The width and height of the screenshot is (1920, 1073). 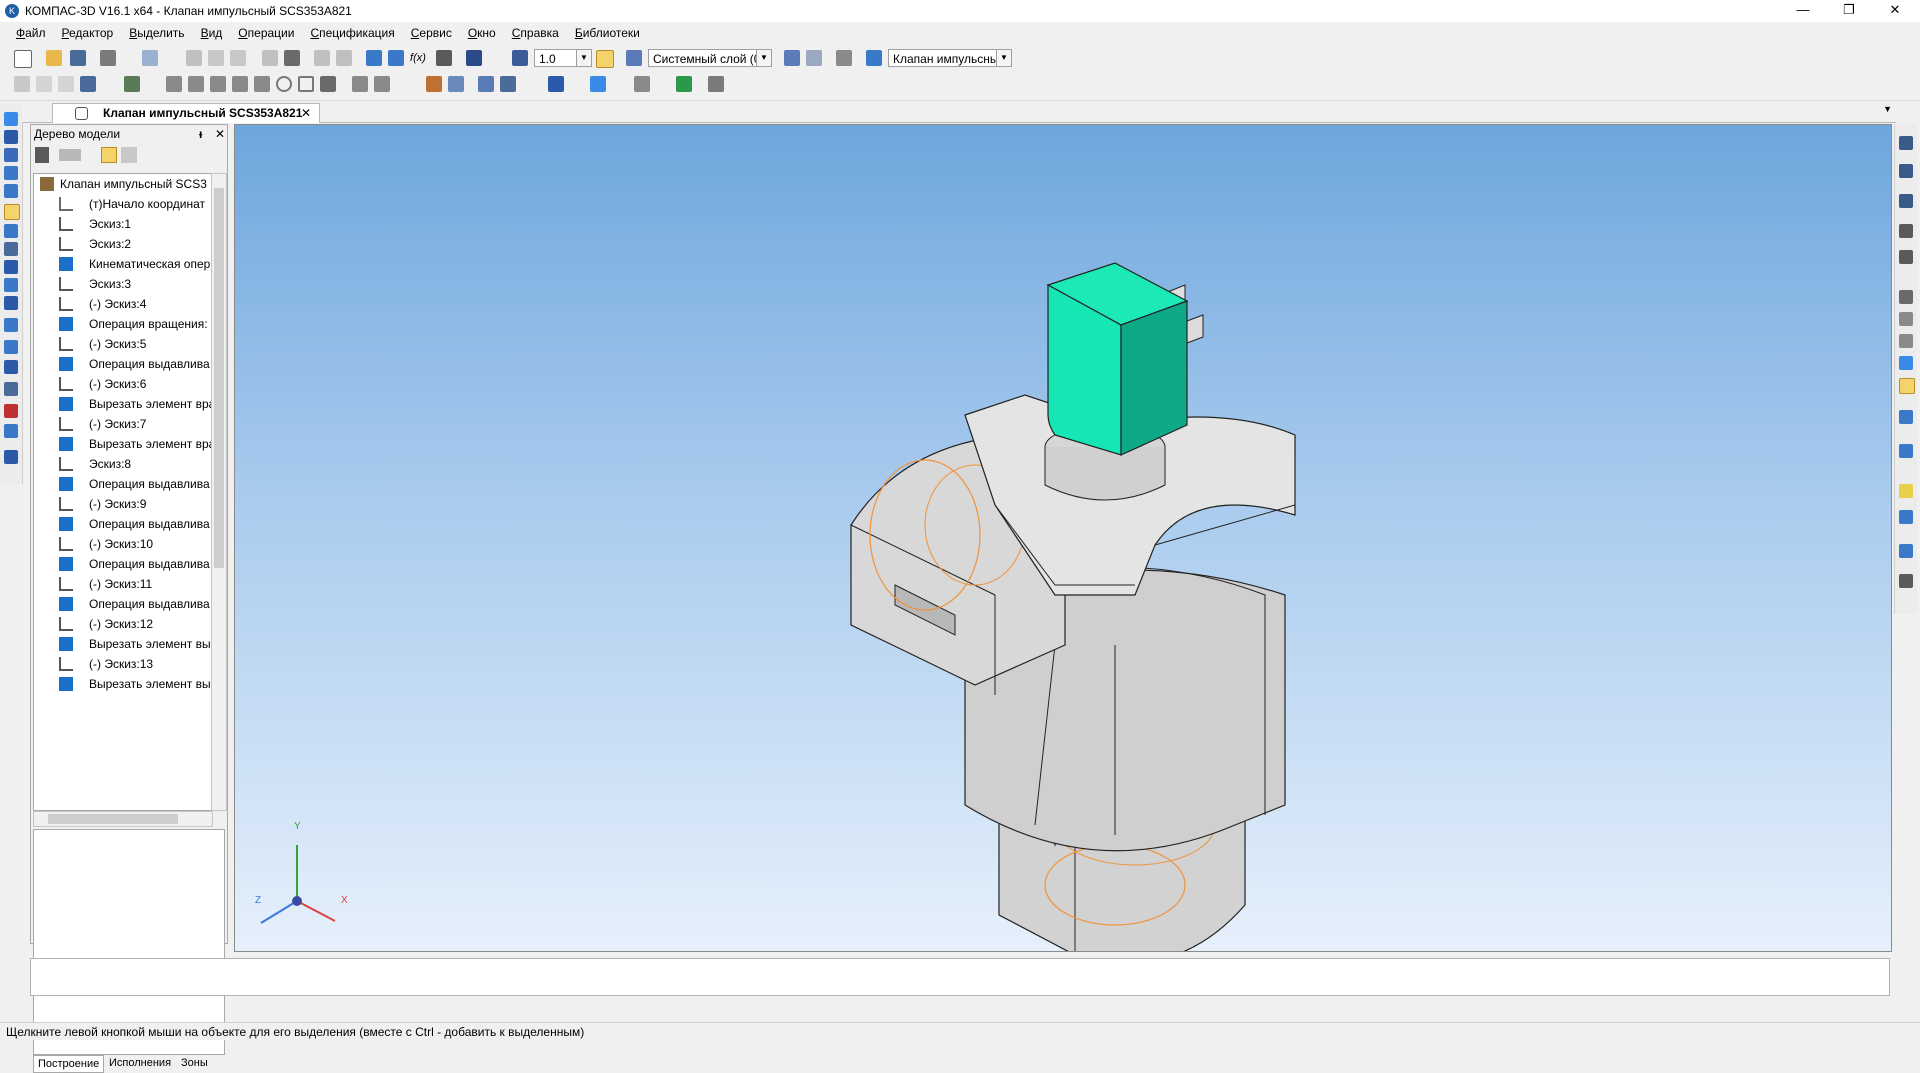 What do you see at coordinates (123, 624) in the screenshot?
I see `tree-item: (-) Эскиз:12` at bounding box center [123, 624].